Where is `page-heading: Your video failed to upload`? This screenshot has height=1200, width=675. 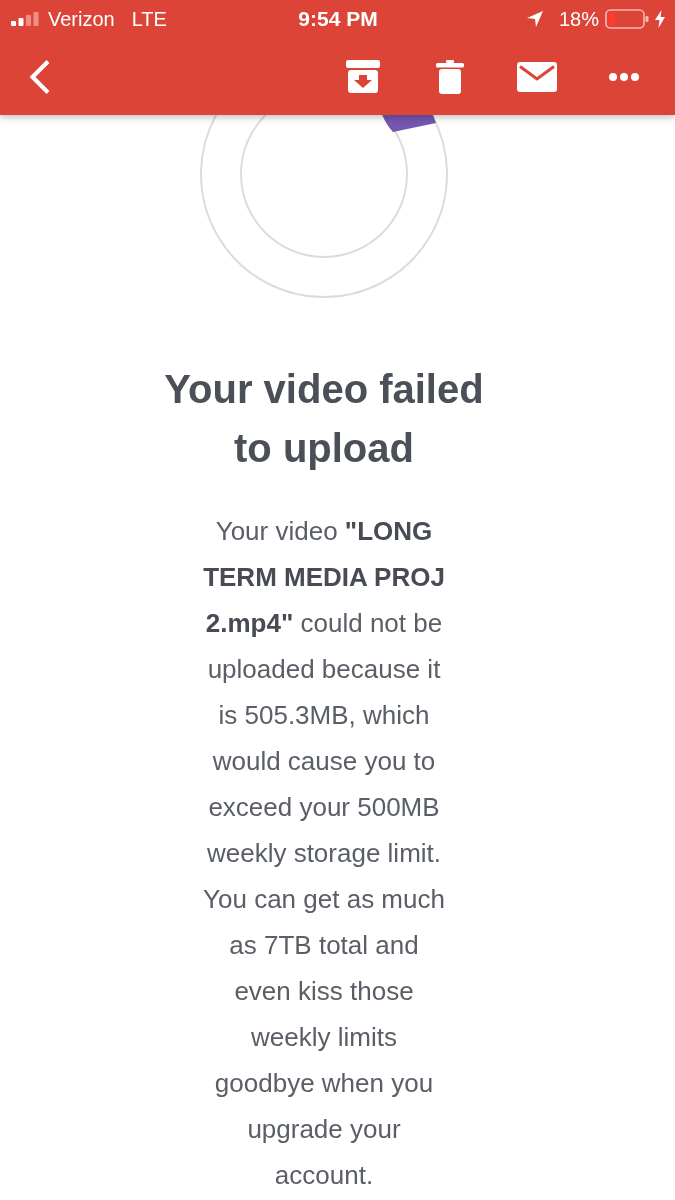 page-heading: Your video failed to upload is located at coordinates (324, 419).